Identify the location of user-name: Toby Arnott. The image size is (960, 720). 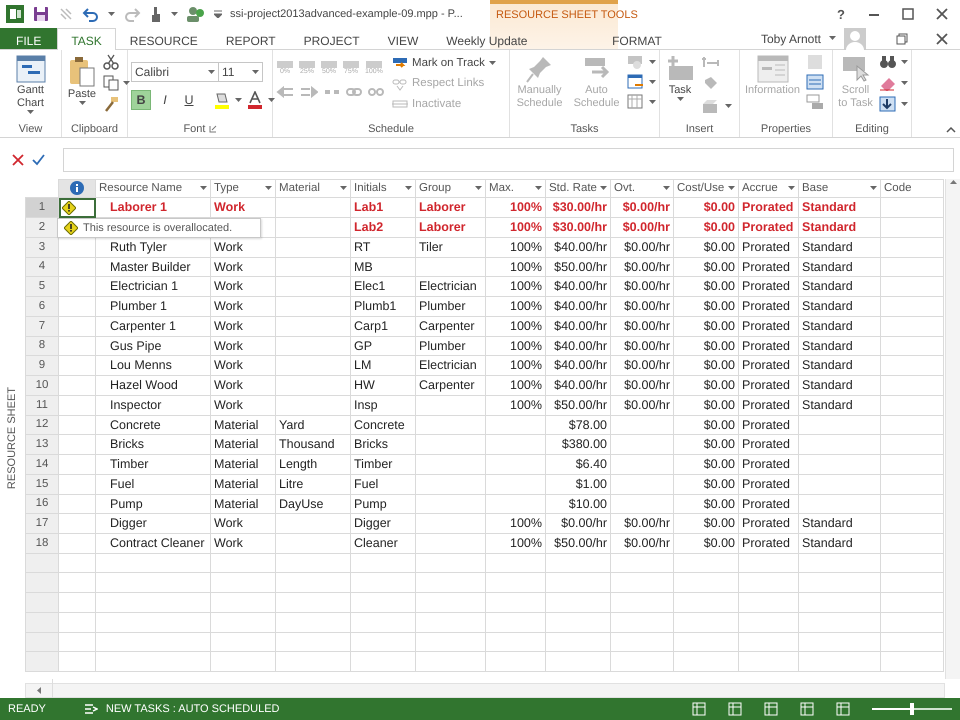
(790, 39).